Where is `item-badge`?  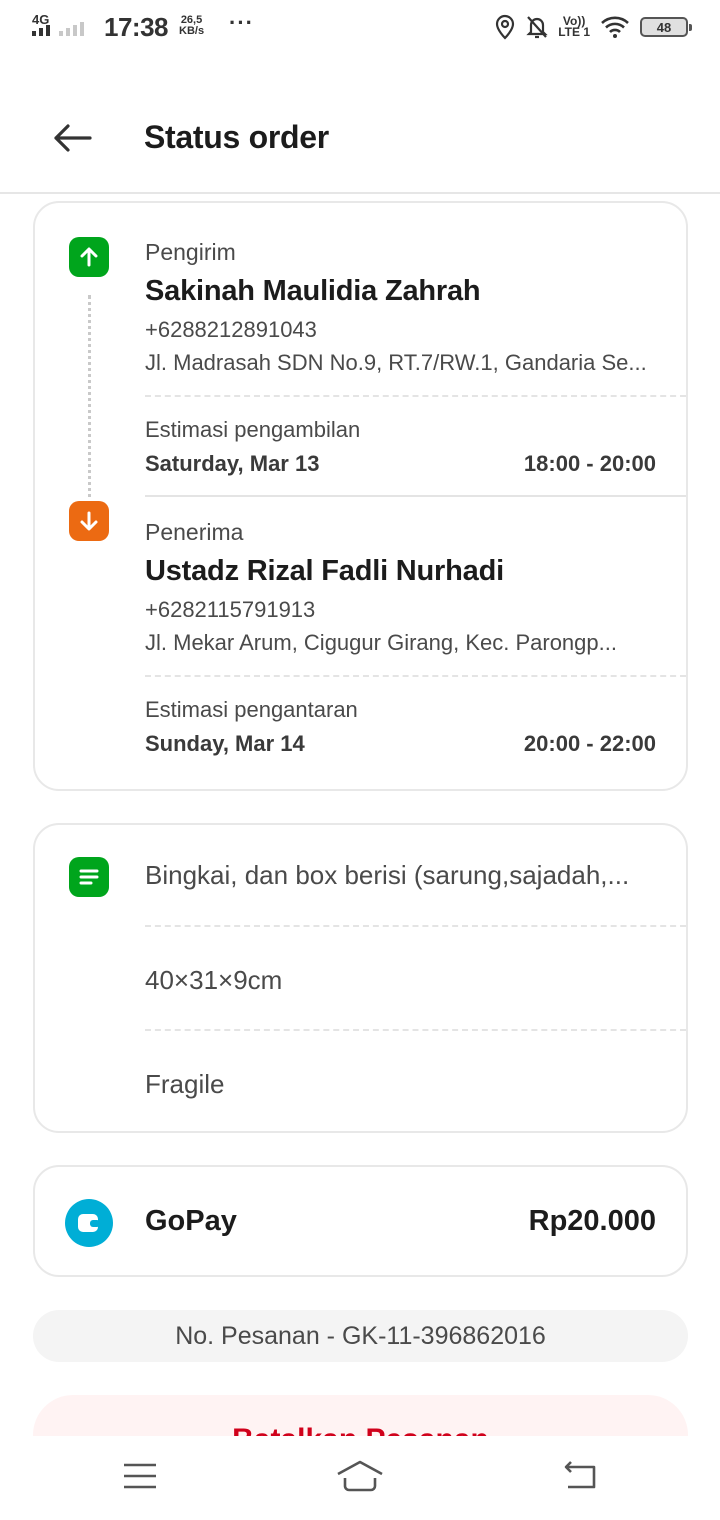
item-badge is located at coordinates (89, 877).